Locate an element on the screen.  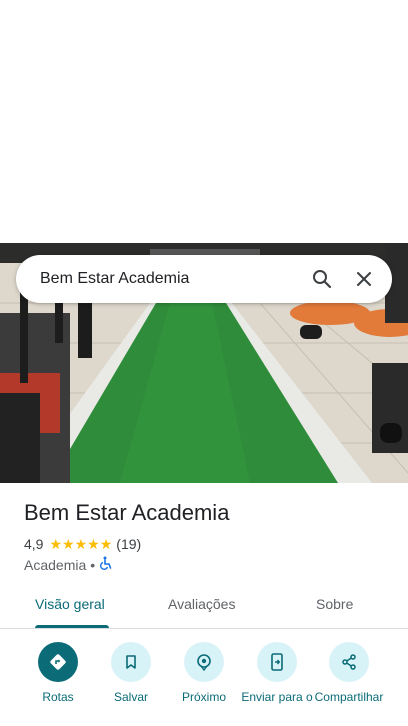
directions-button: Rotas is located at coordinates (58, 673).